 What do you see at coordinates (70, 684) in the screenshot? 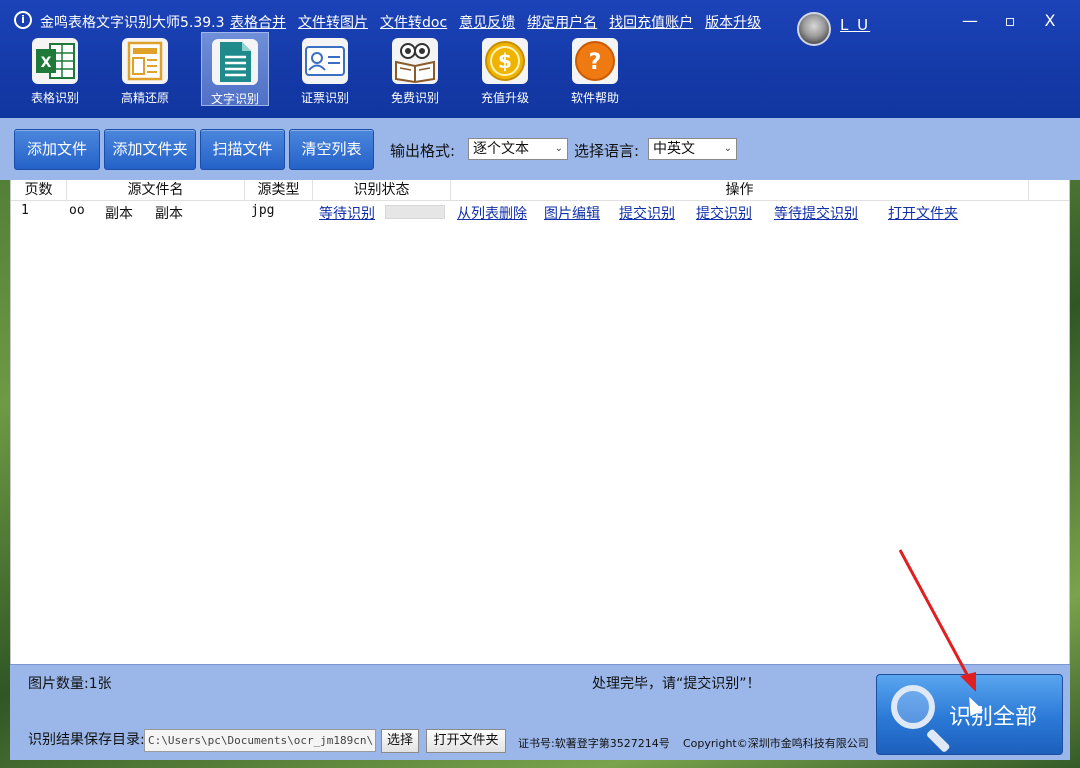
I see `image-count: 图片数量:1张` at bounding box center [70, 684].